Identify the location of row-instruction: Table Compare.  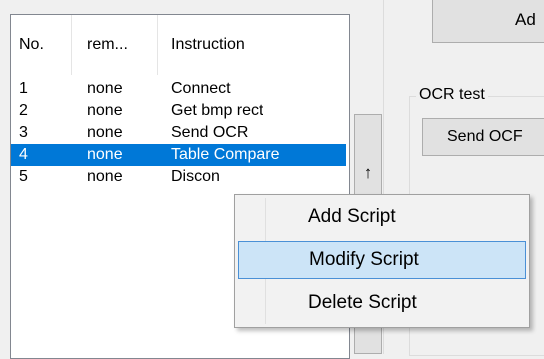
(225, 154).